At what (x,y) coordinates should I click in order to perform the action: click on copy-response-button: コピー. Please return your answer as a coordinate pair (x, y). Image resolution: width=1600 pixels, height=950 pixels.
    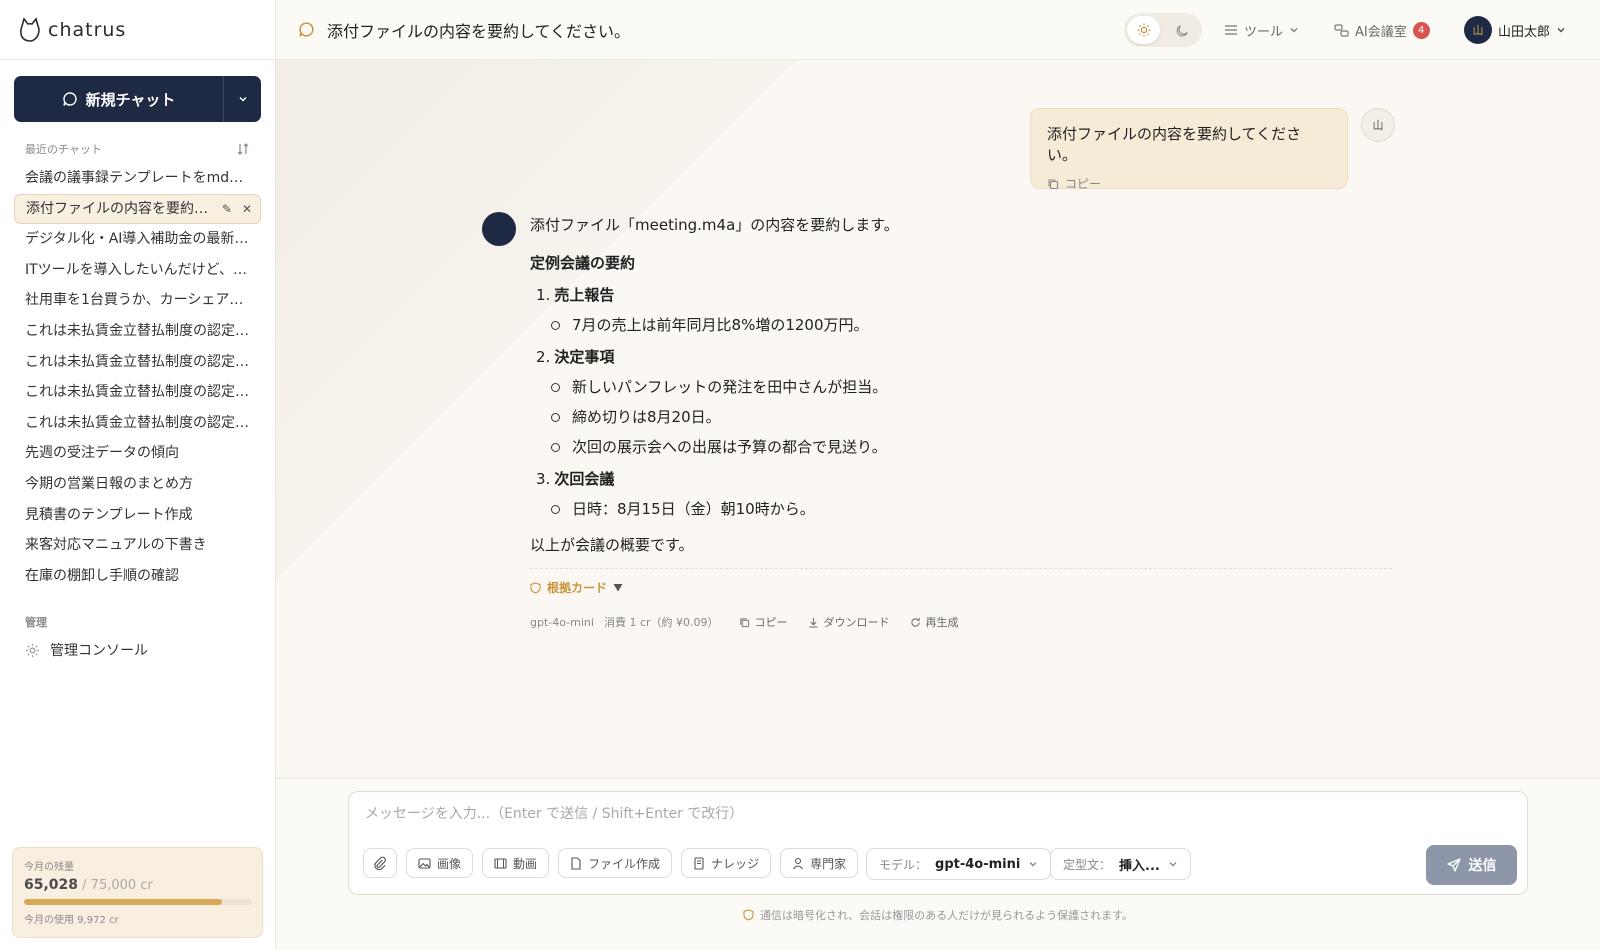
    Looking at the image, I should click on (763, 622).